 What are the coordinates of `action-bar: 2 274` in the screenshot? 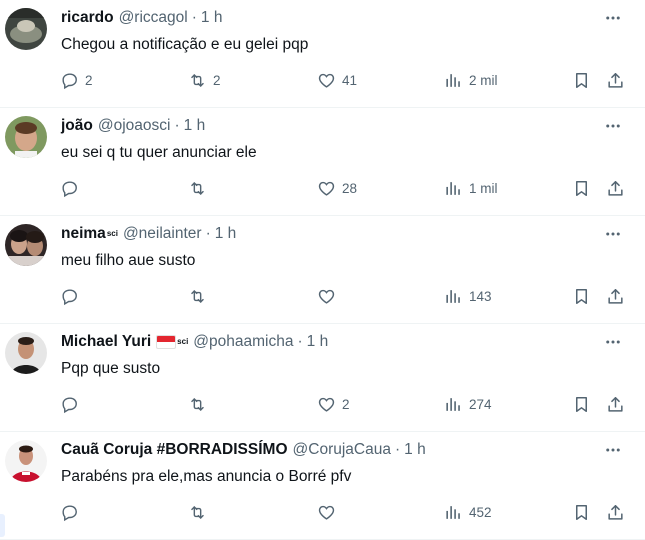 It's located at (322, 404).